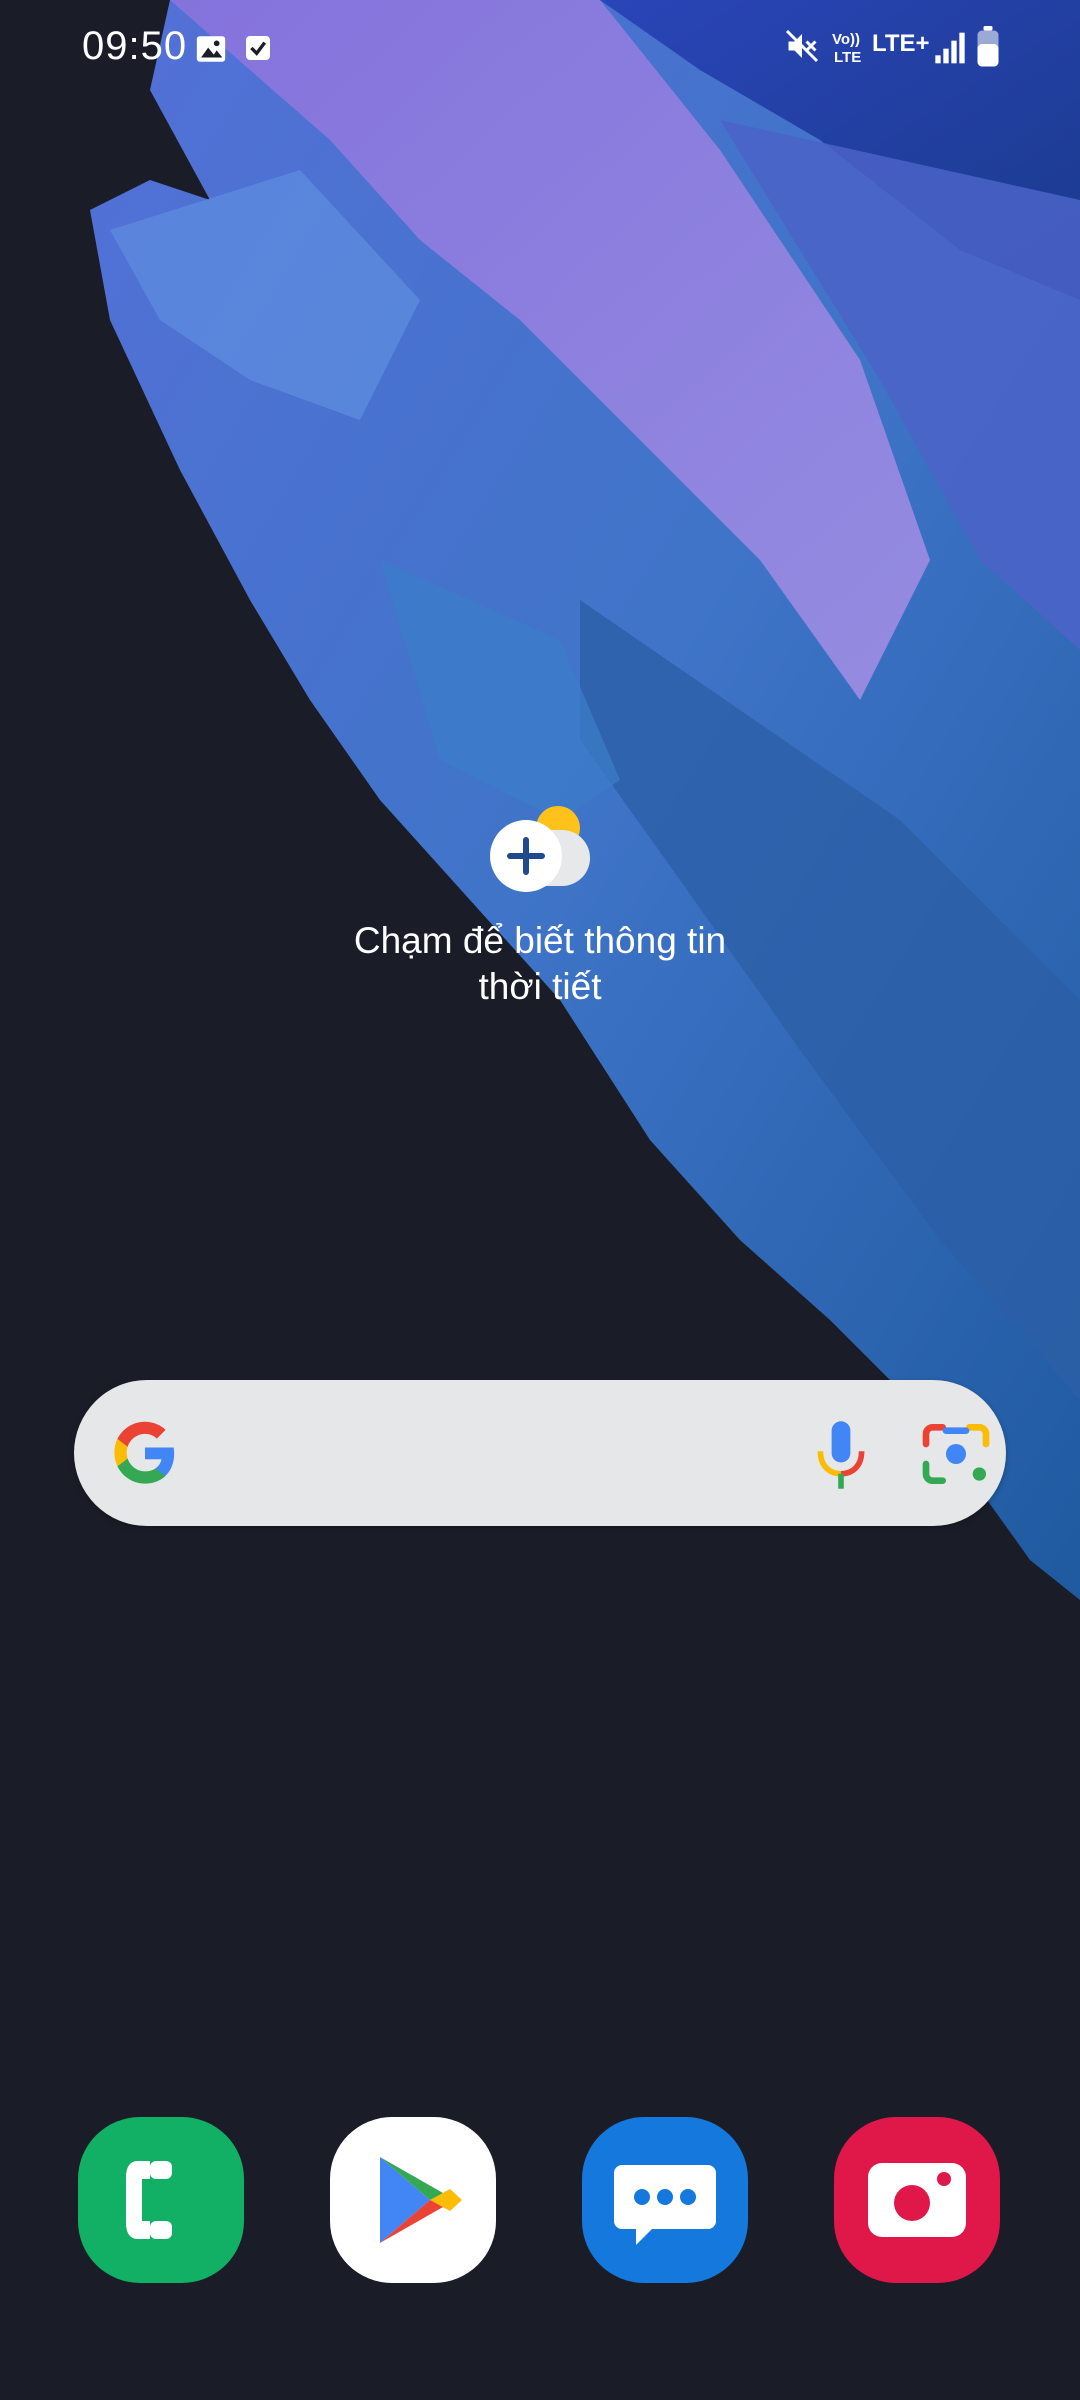 The image size is (1080, 2400). Describe the element at coordinates (540, 940) in the screenshot. I see `weather-text-line1: Chạm để biết thông tin` at that location.